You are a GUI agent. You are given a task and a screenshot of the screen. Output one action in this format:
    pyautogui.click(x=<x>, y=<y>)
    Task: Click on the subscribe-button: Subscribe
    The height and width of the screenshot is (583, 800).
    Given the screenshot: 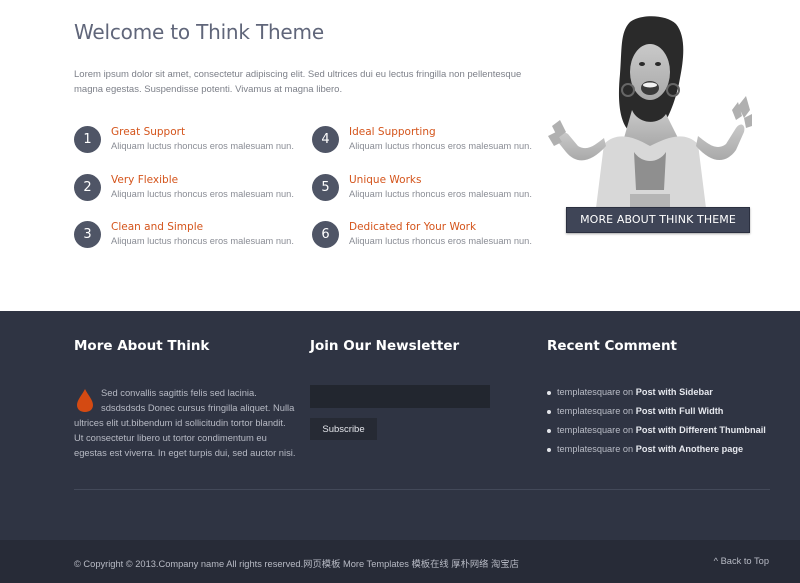 What is the action you would take?
    pyautogui.click(x=343, y=429)
    